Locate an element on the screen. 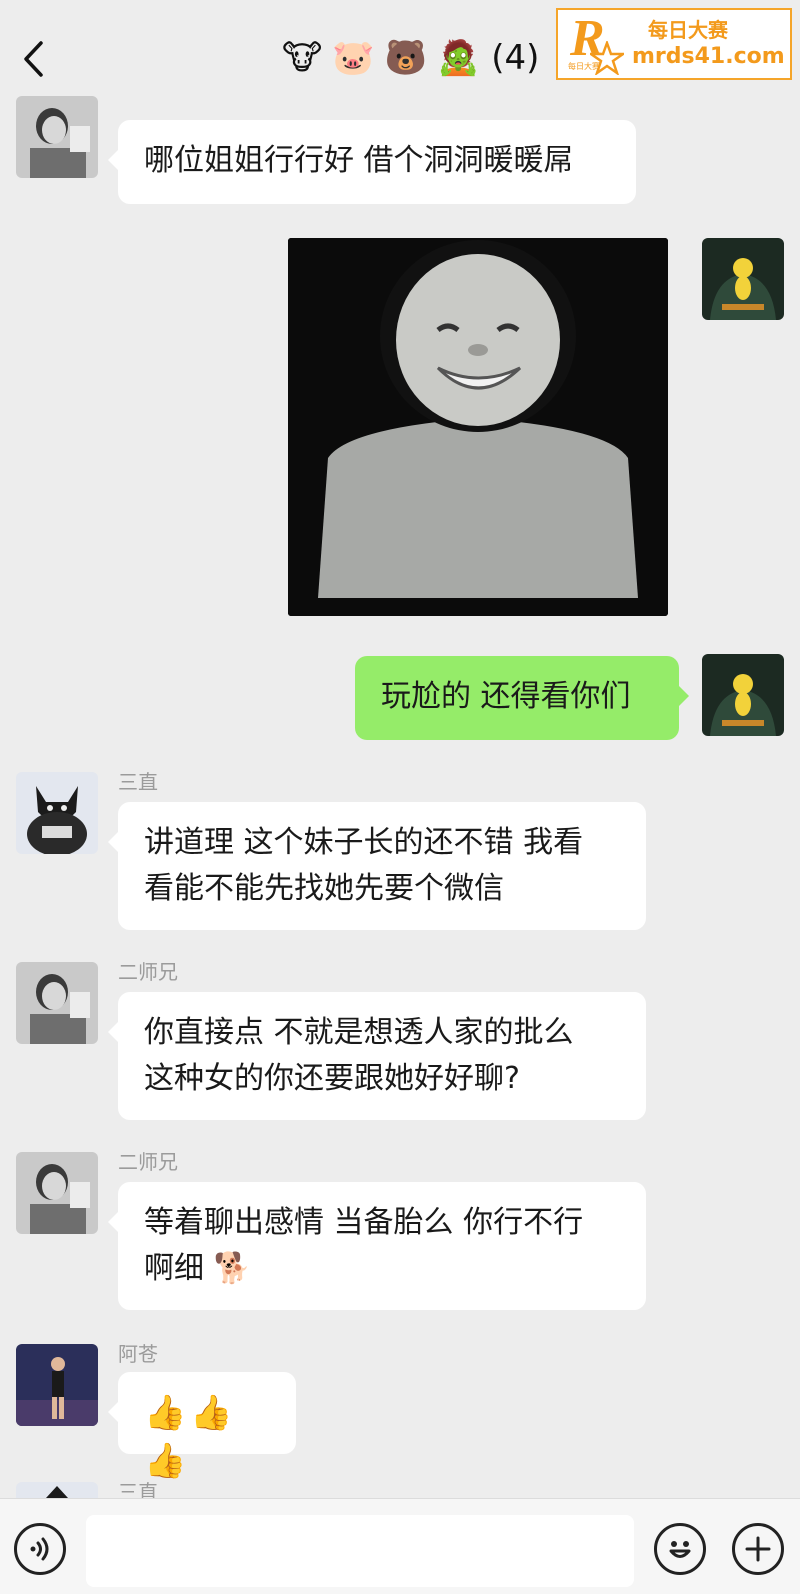 The height and width of the screenshot is (1594, 800). title-emoji-cow: 🐮 is located at coordinates (302, 58).